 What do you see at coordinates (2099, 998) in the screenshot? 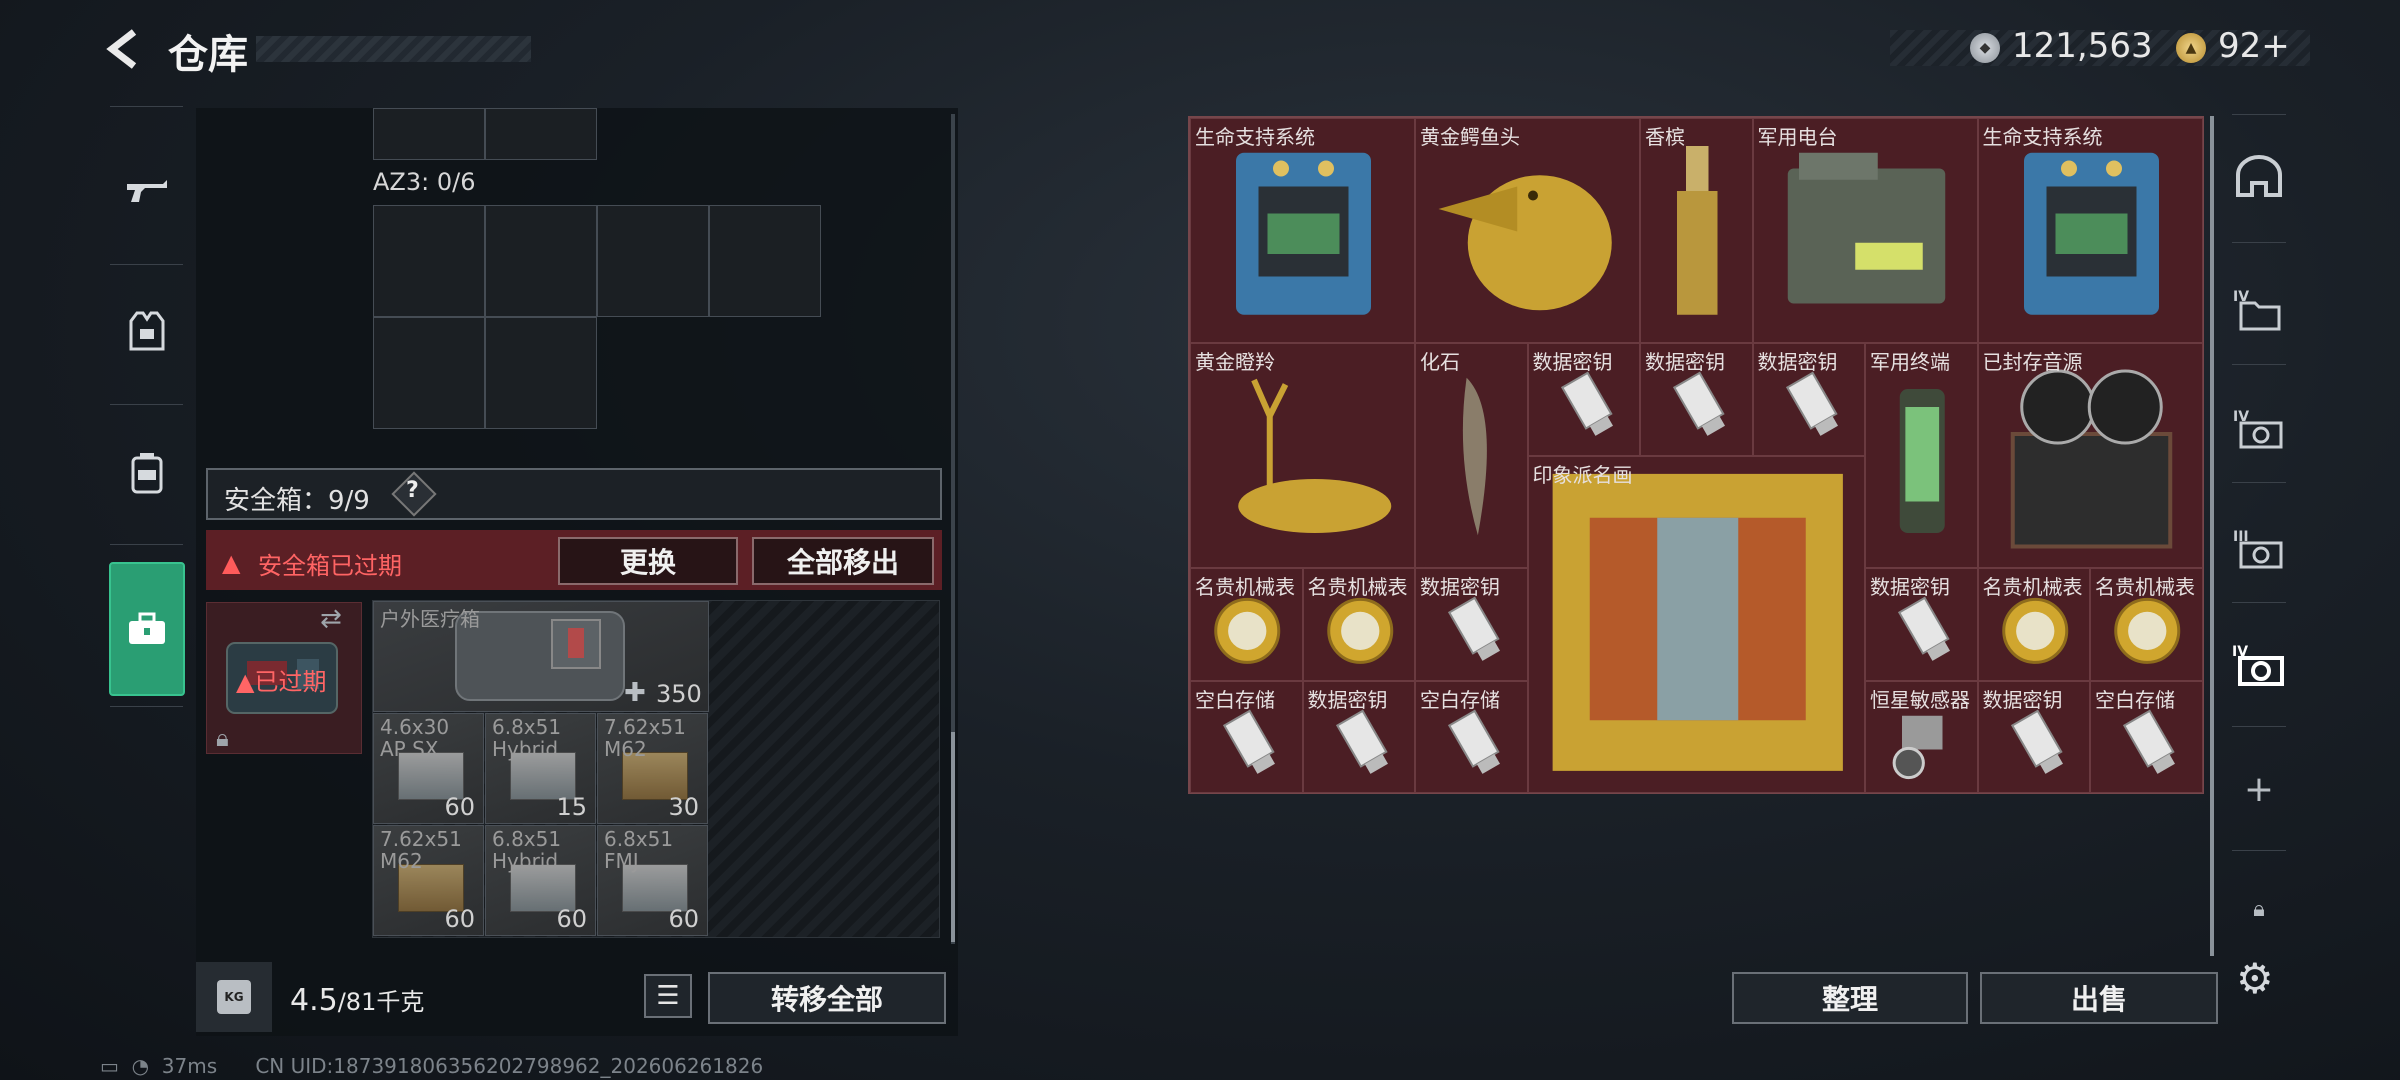
I see `sell-button: 出售` at bounding box center [2099, 998].